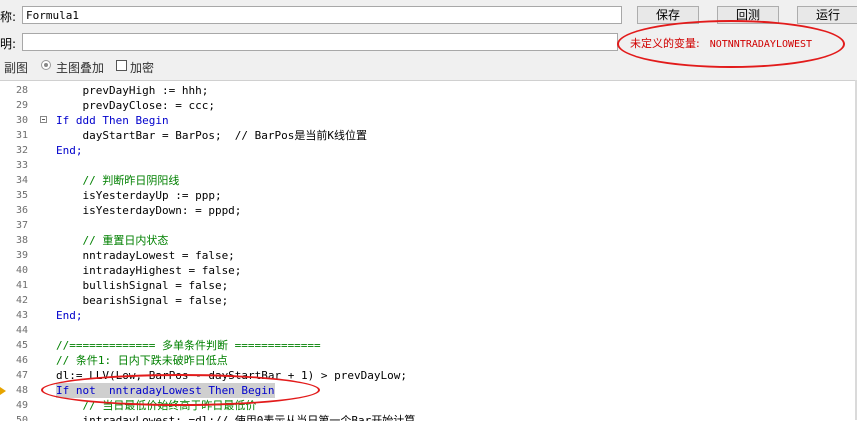 The height and width of the screenshot is (421, 857). Describe the element at coordinates (21, 180) in the screenshot. I see `line-number: 34` at that location.